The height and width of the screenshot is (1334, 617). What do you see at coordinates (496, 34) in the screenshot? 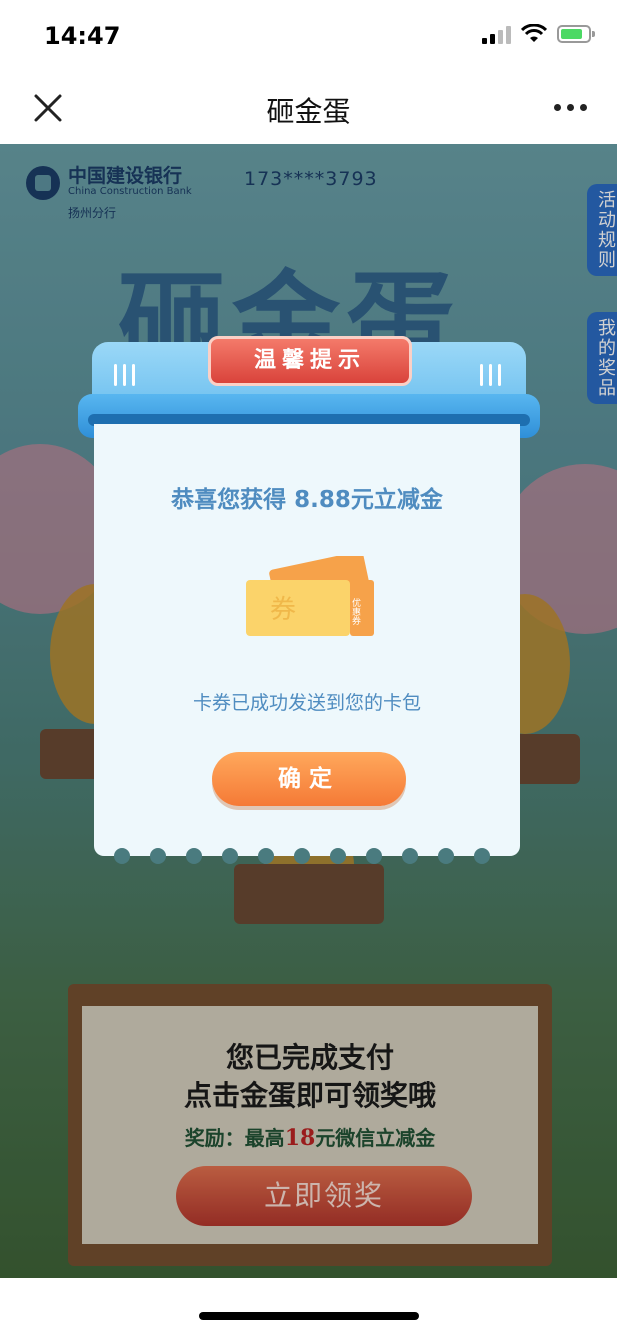
I see `signal-icon` at bounding box center [496, 34].